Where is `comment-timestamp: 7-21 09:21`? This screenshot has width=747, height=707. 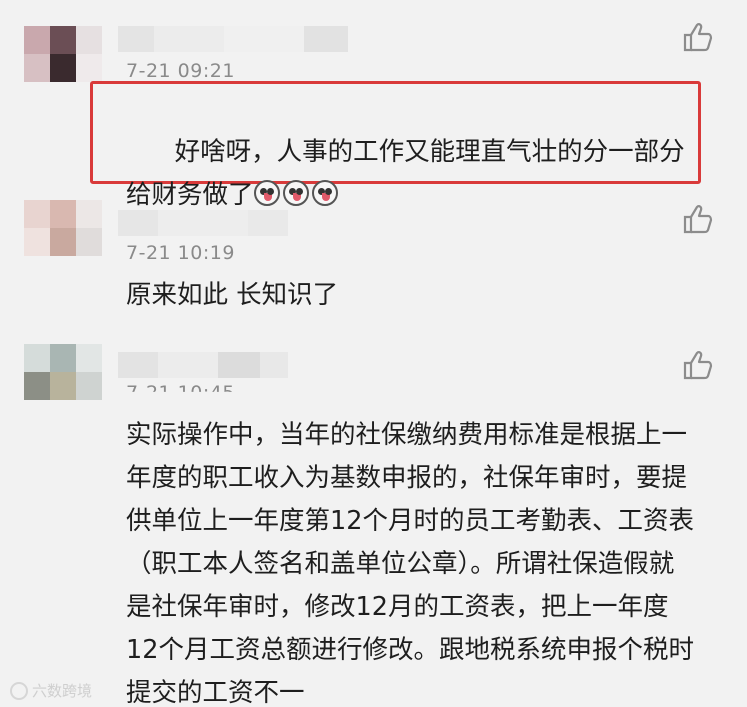
comment-timestamp: 7-21 09:21 is located at coordinates (180, 71).